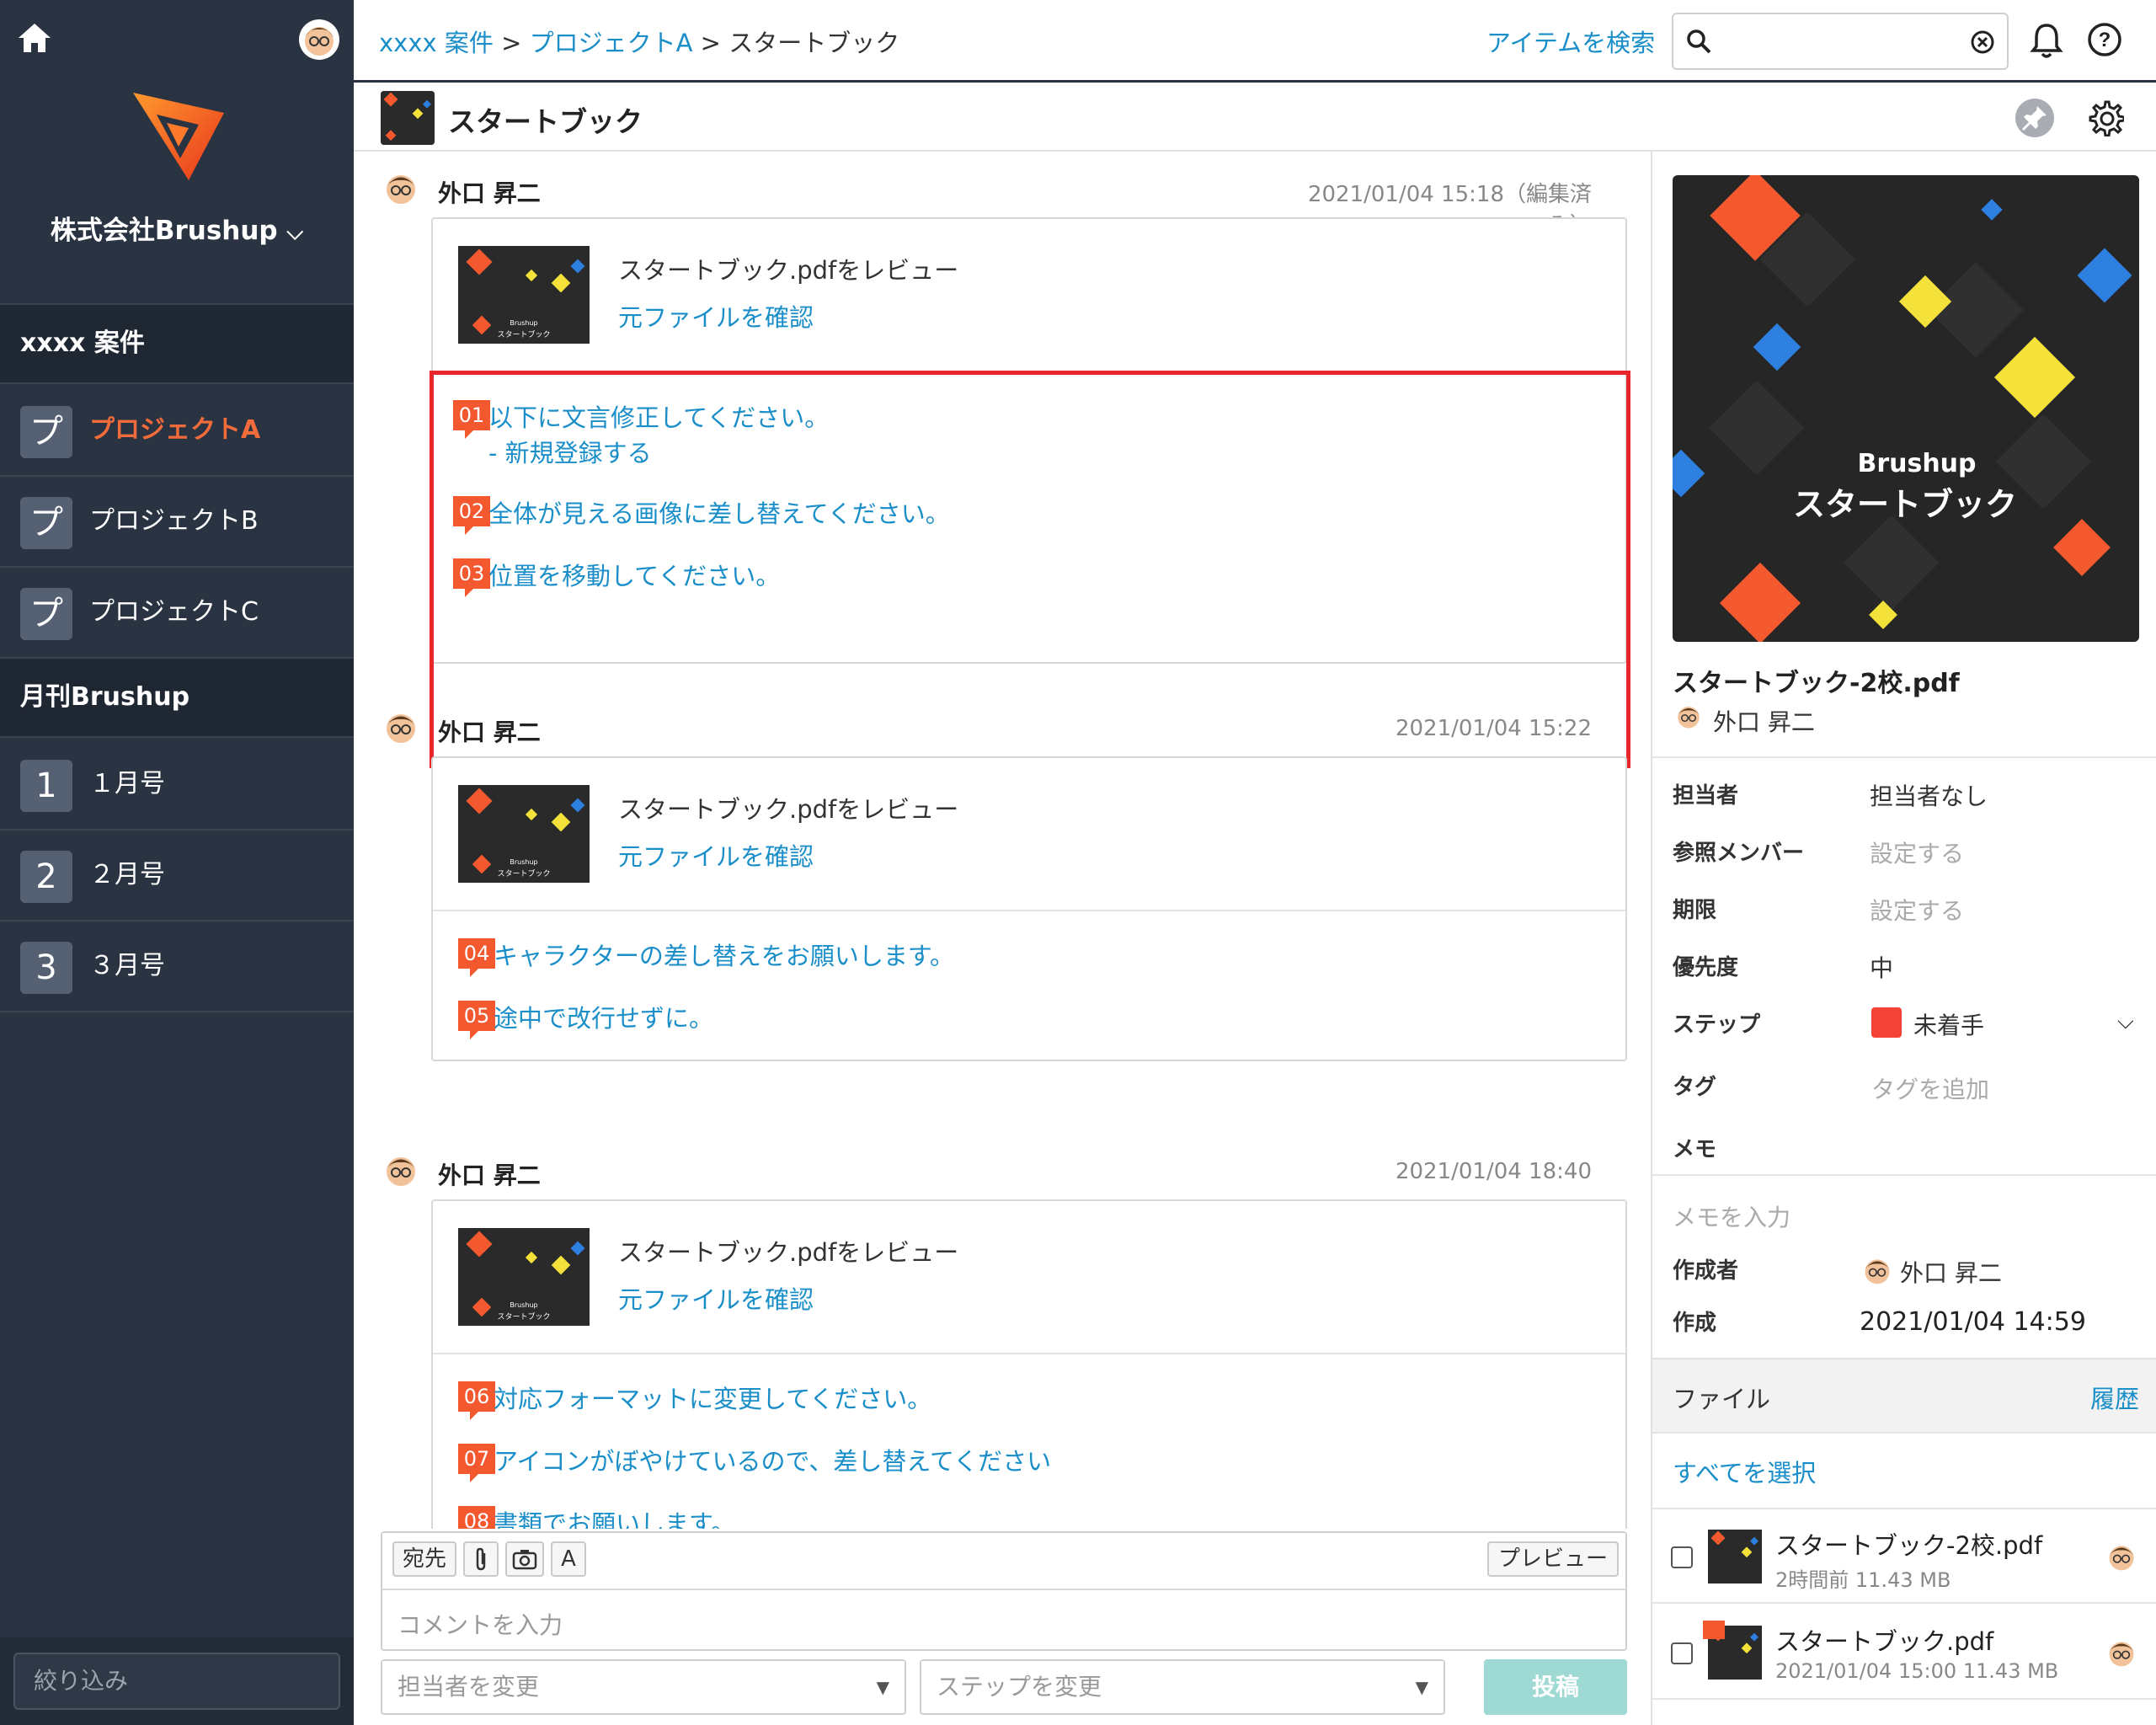 This screenshot has width=2156, height=1725. I want to click on thumb-title: スタートブック, so click(523, 873).